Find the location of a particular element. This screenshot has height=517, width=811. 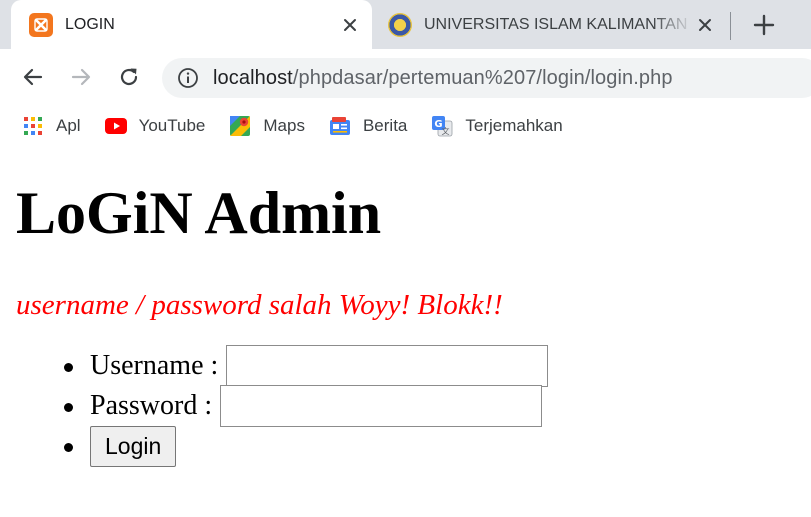

tab-title: UNIVERSITAS ISLAM KALIMANTAN is located at coordinates (556, 24).